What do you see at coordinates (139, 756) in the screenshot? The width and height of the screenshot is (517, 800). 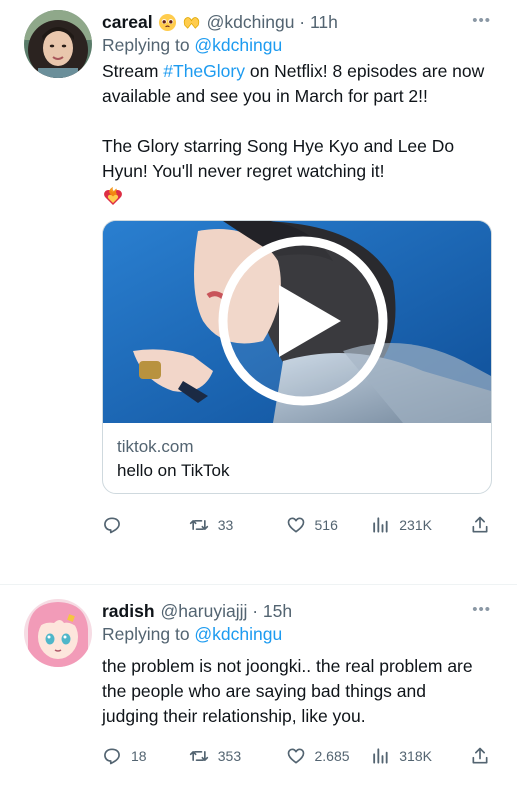 I see `reply-count: 18` at bounding box center [139, 756].